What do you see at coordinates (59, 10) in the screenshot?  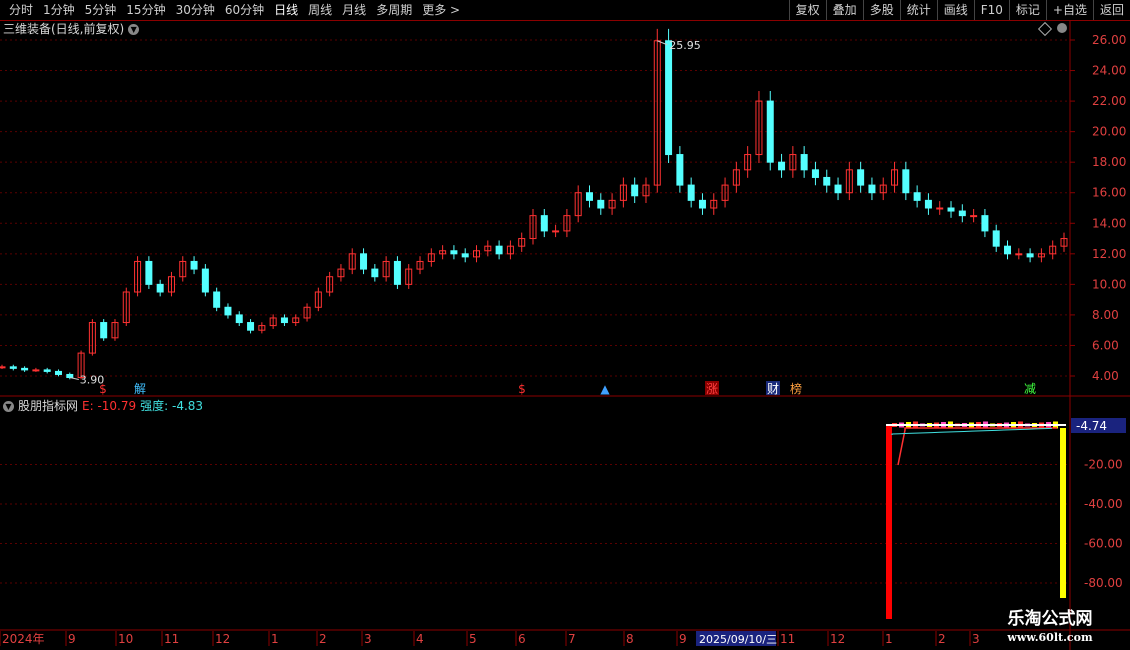 I see `period-button: 1分钟` at bounding box center [59, 10].